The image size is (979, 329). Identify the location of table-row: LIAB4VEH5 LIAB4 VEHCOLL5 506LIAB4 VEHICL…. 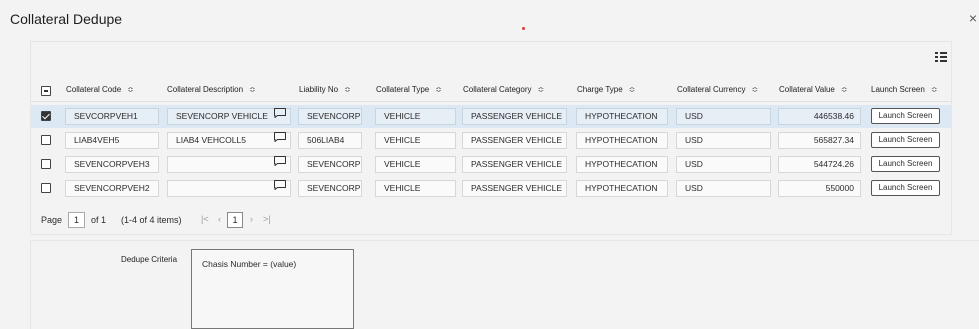
(491, 140).